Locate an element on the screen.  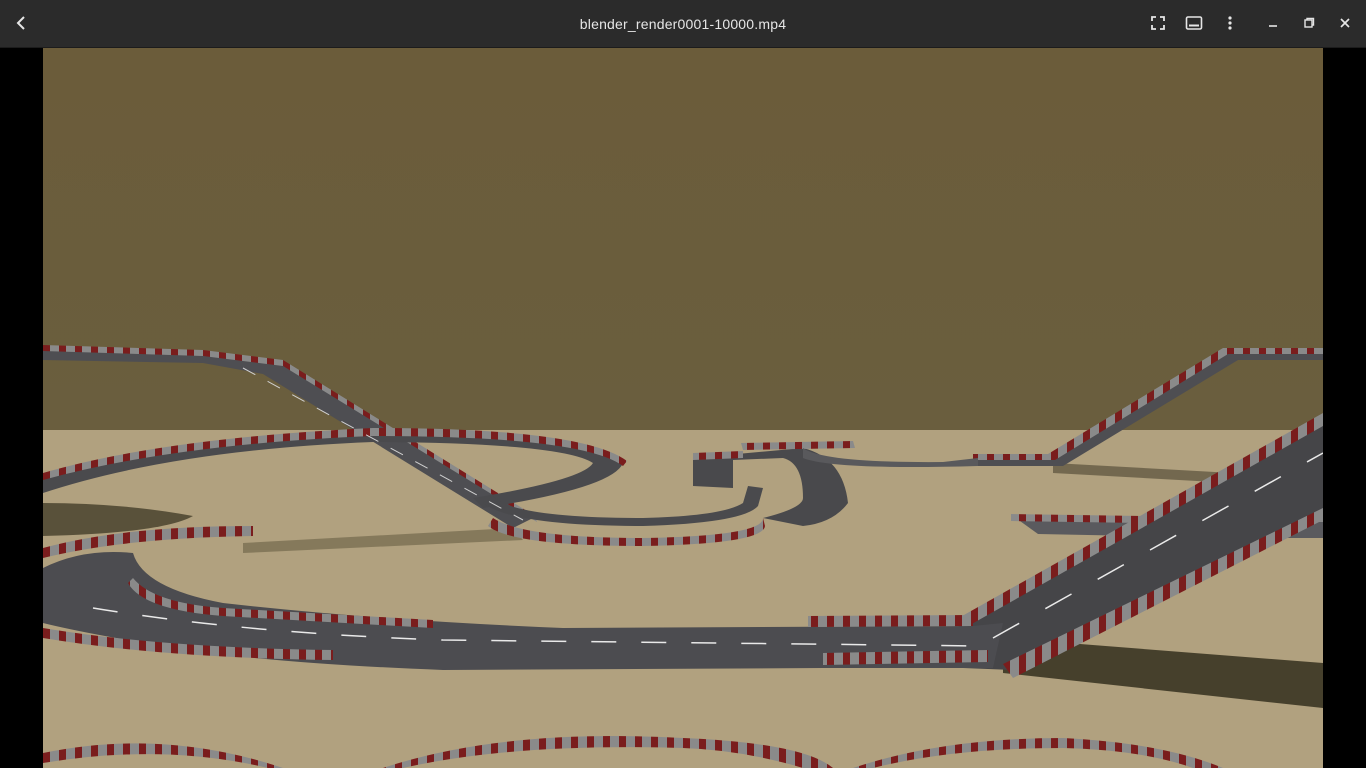
subtitles-button is located at coordinates (1194, 23).